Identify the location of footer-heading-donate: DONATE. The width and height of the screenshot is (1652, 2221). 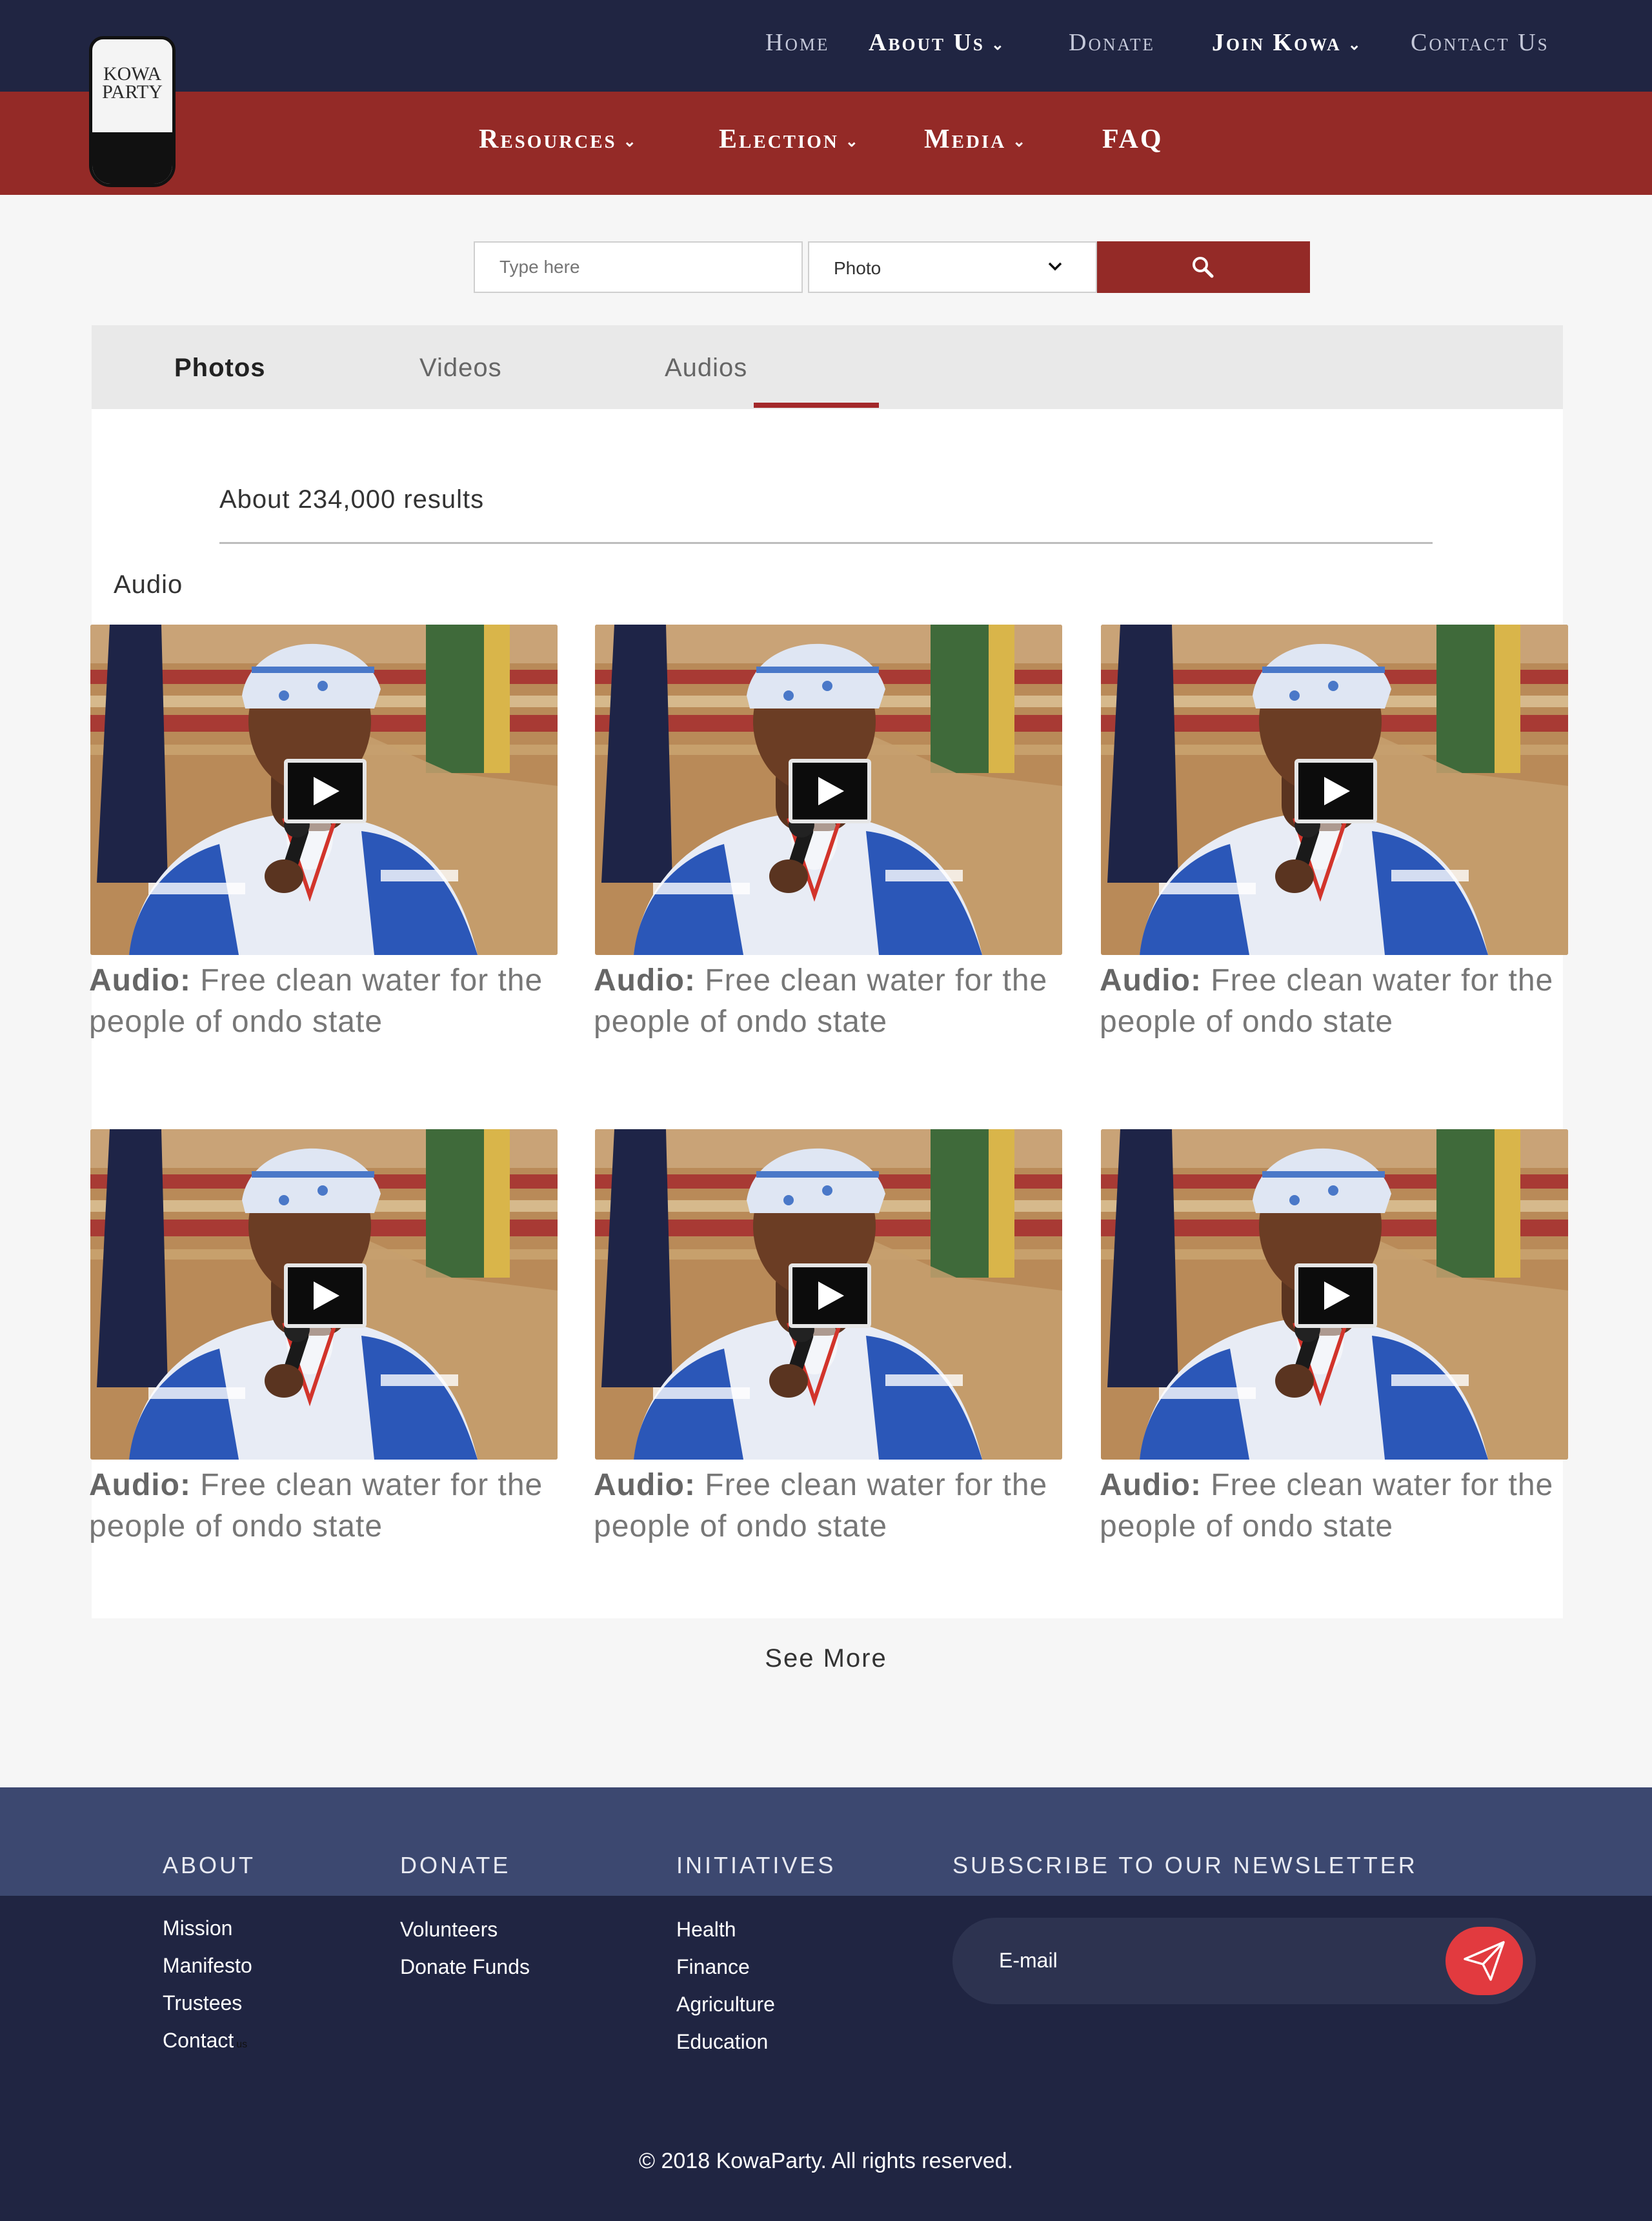
(455, 1865).